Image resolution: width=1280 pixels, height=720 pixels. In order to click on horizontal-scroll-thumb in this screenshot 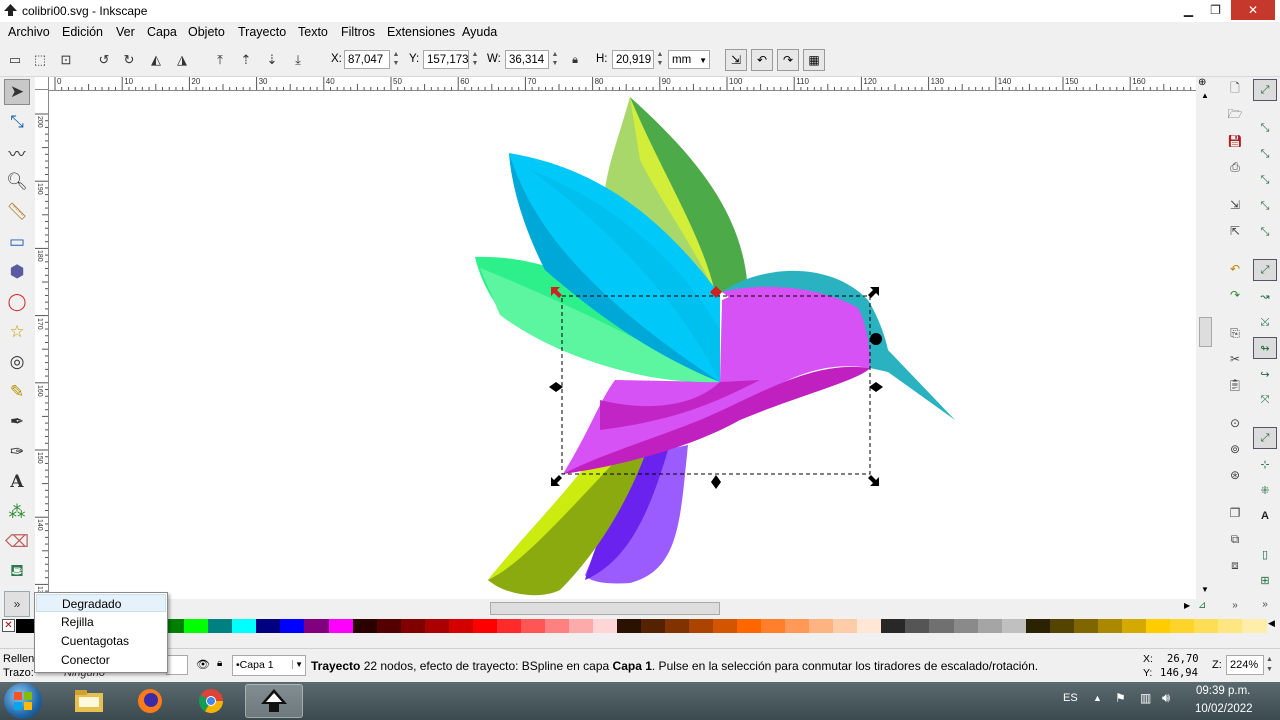, I will do `click(605, 608)`.